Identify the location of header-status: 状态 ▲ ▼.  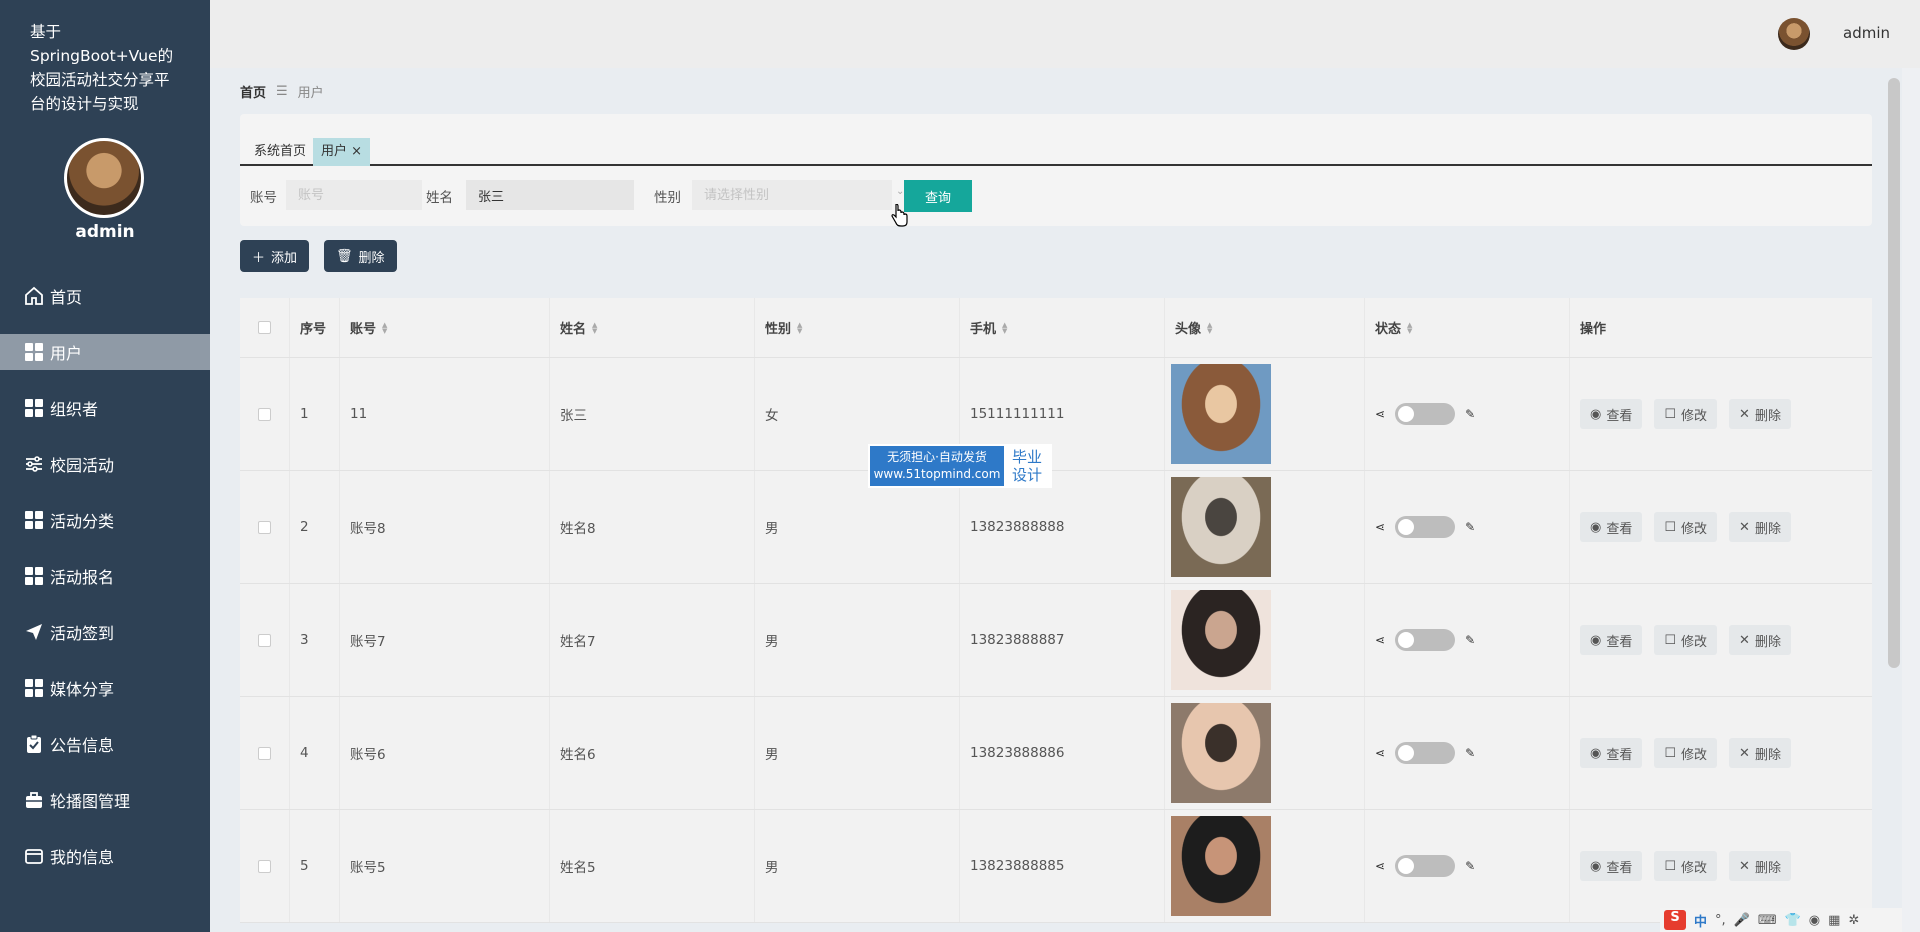
(1467, 327).